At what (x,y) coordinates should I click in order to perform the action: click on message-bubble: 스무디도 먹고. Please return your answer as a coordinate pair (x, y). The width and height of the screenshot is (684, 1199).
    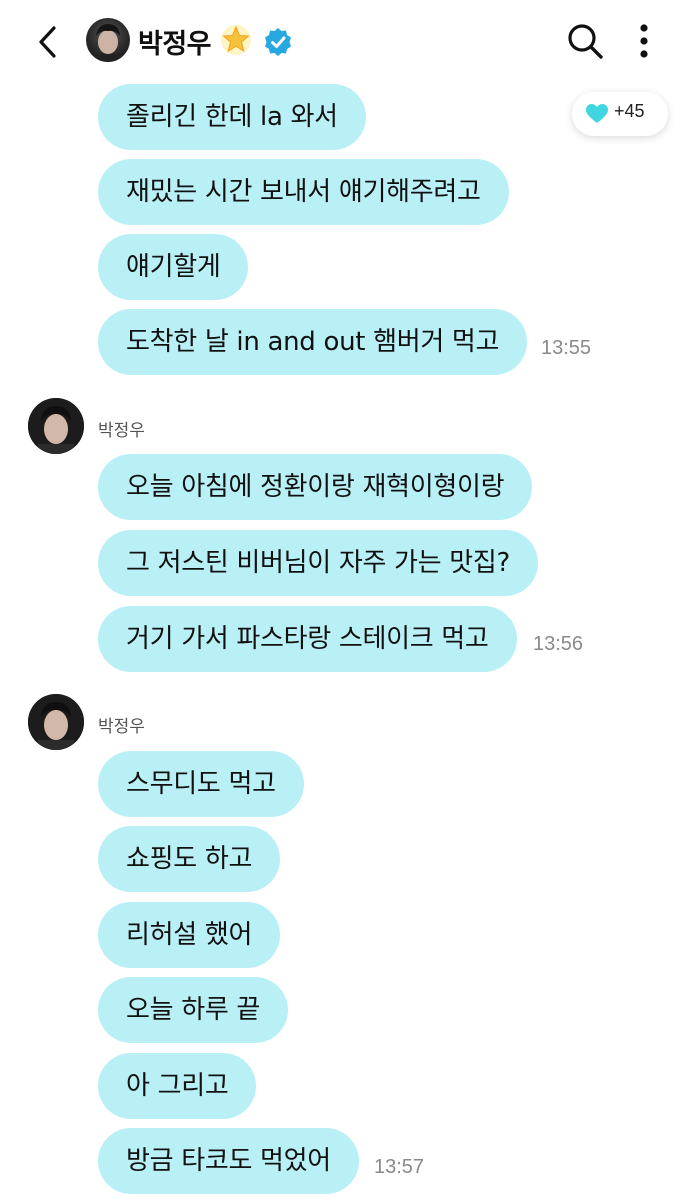
    Looking at the image, I should click on (201, 784).